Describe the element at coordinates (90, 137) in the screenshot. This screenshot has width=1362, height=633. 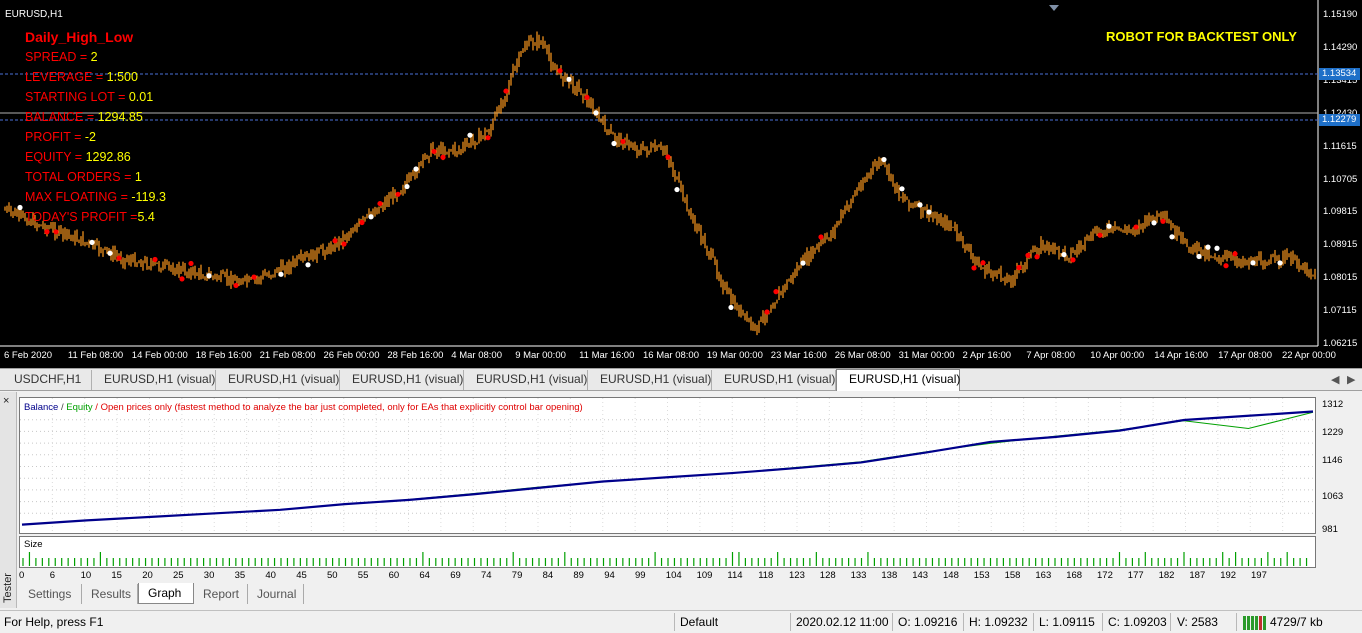
I see `ea-info-value: -2` at that location.